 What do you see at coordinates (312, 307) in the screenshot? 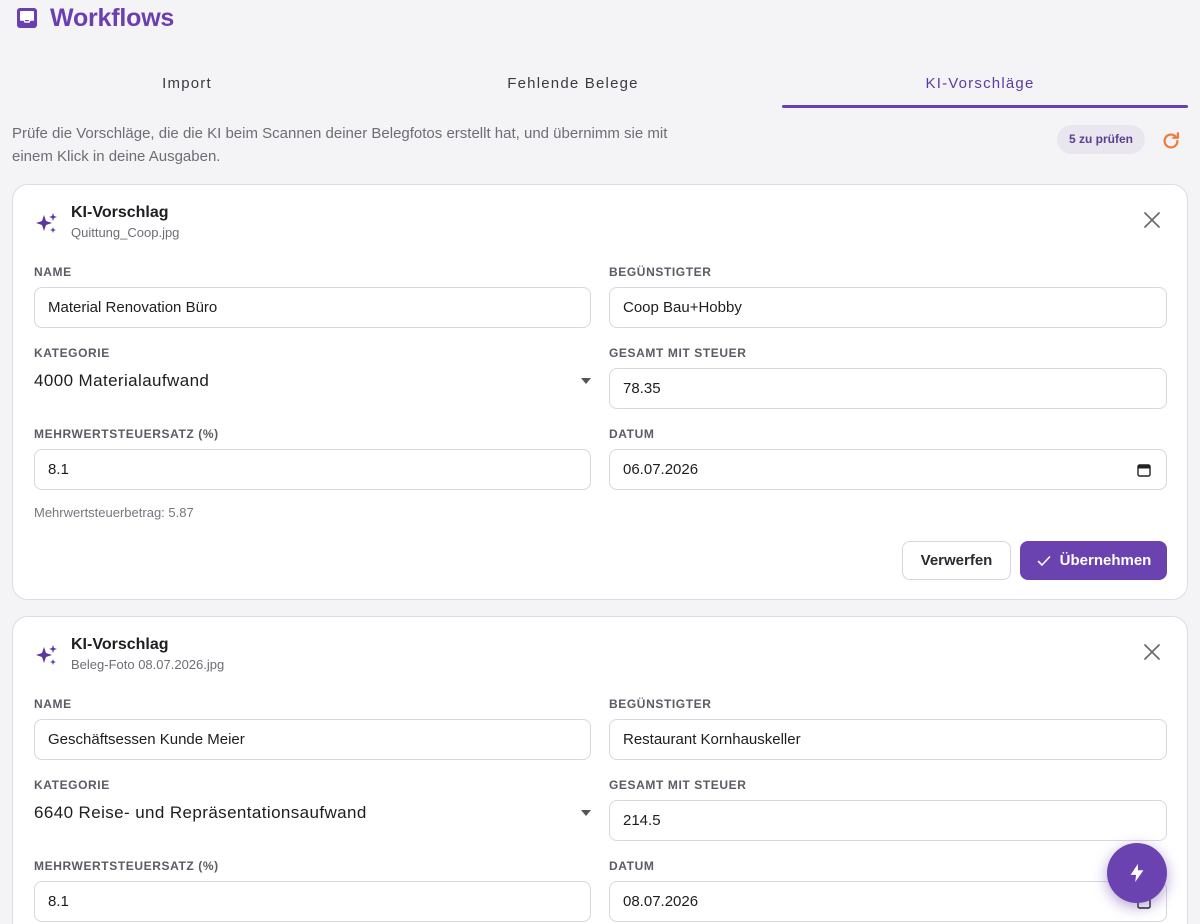
I see `name-input: Material Renovation Büro` at bounding box center [312, 307].